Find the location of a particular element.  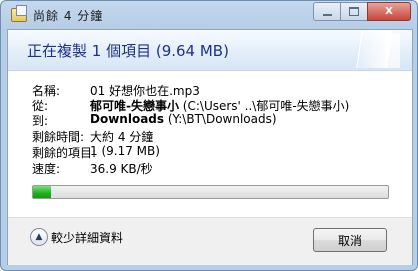

progress-fill is located at coordinates (42, 192).